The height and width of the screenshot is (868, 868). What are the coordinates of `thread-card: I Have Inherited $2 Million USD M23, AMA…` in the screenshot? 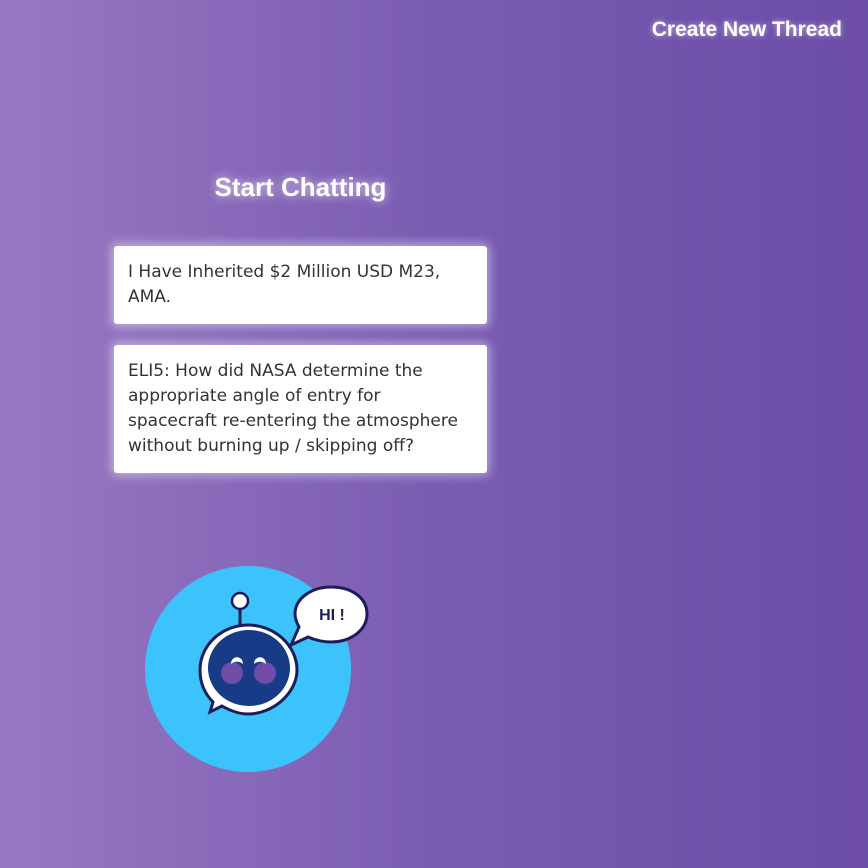 It's located at (300, 285).